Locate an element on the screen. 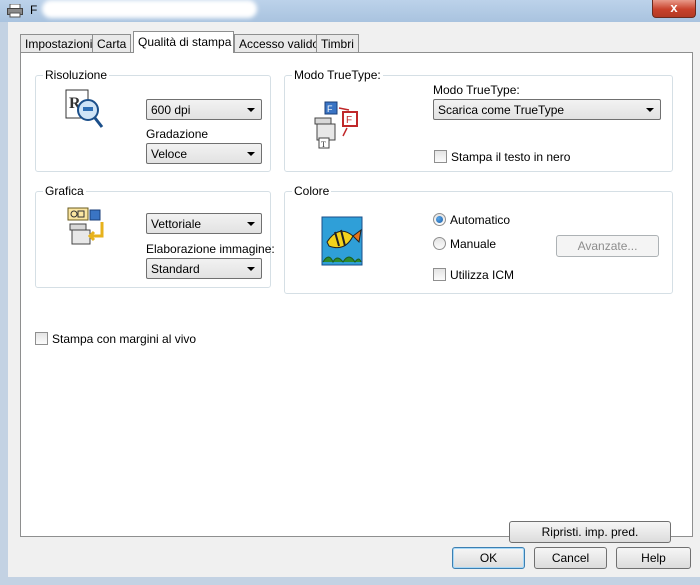 The height and width of the screenshot is (585, 700). truetype-mode-label: Modo TrueType: is located at coordinates (476, 90).